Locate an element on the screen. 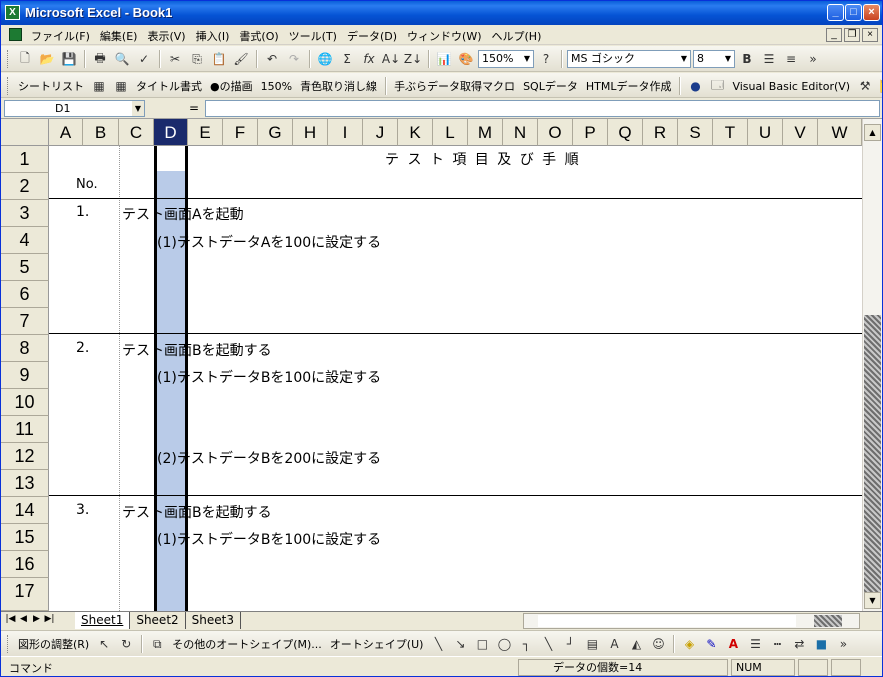 Image resolution: width=883 pixels, height=677 pixels. menu-insert: 挿入(I) is located at coordinates (213, 36).